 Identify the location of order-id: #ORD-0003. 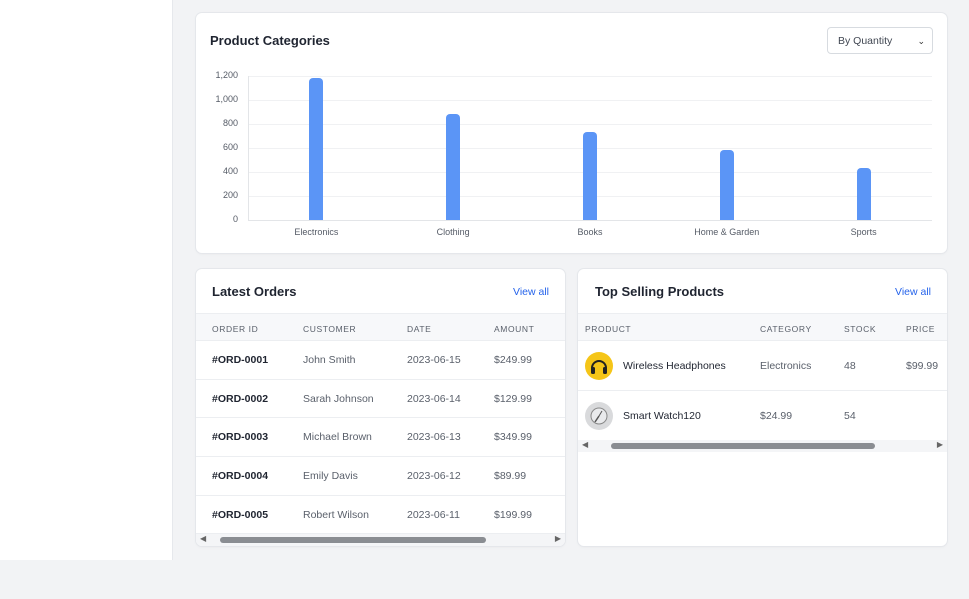
(240, 437).